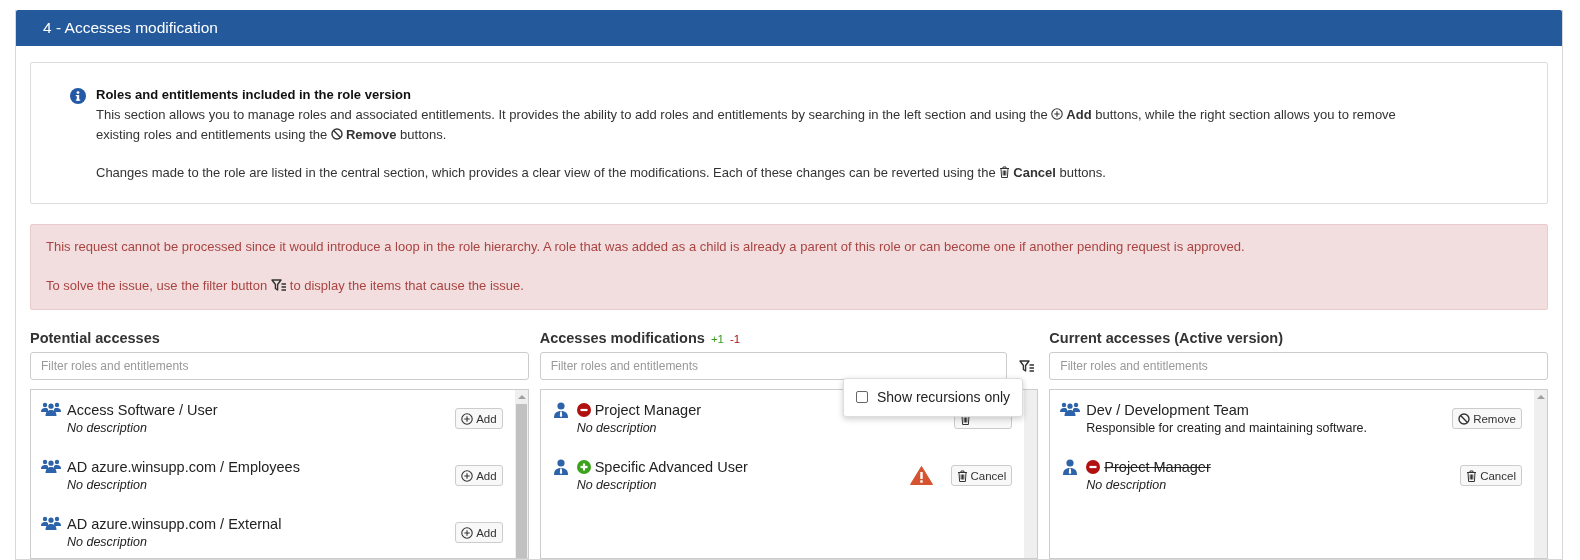  I want to click on access-title: AD azure.winsupp.com / Employees, so click(183, 467).